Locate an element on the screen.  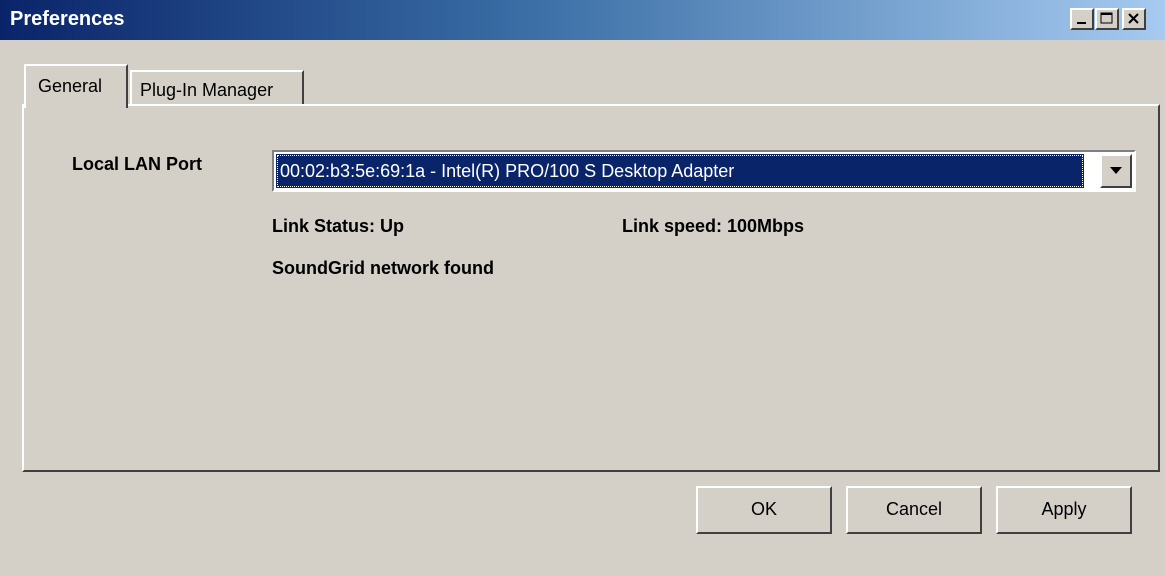
title-bar: Preferences is located at coordinates (582, 20).